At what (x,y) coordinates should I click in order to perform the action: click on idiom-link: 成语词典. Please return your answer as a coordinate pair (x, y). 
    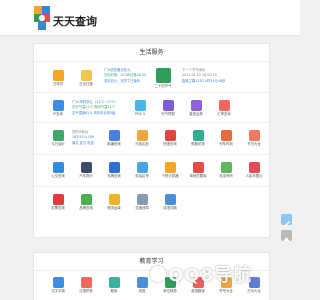
    Looking at the image, I should click on (170, 202).